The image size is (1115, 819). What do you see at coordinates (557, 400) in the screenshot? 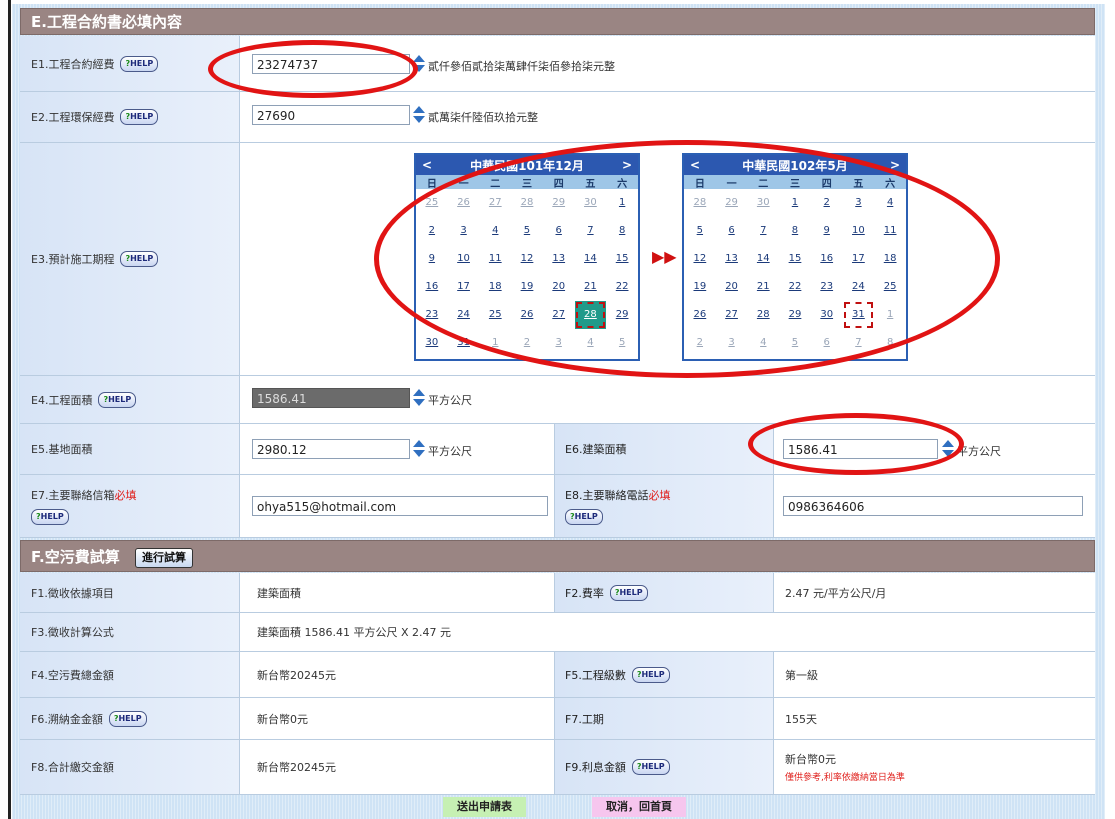
I see `row-e4: E4.工程面積 ?HELP 1586.41 平方公尺` at bounding box center [557, 400].